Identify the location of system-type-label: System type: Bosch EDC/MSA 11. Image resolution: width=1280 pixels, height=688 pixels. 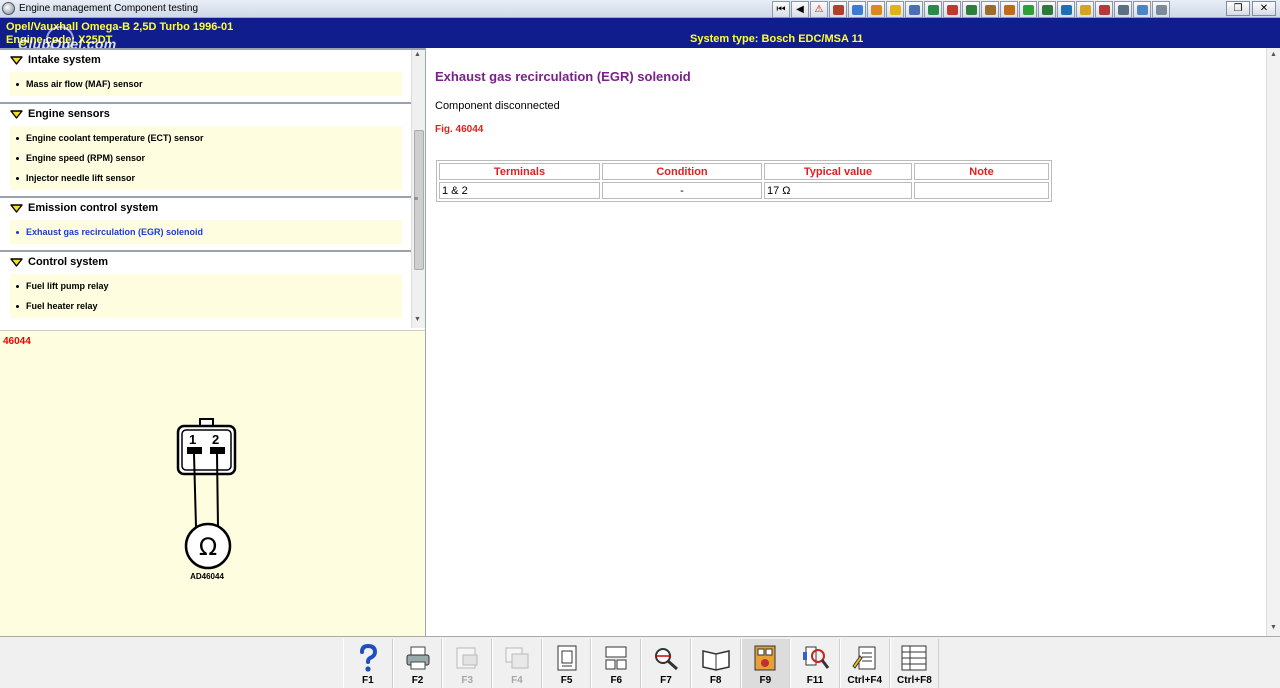
(777, 39).